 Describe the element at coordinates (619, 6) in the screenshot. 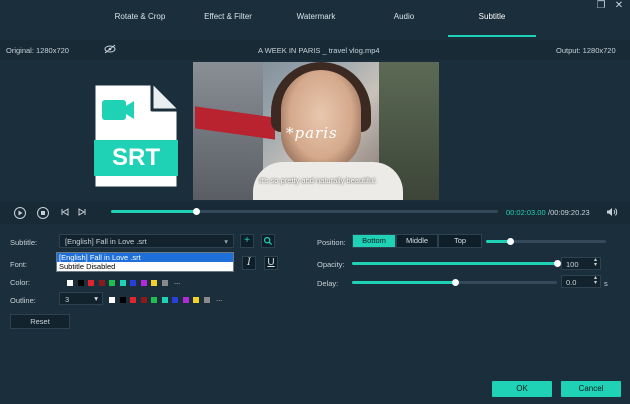

I see `close-icon: ✕` at that location.